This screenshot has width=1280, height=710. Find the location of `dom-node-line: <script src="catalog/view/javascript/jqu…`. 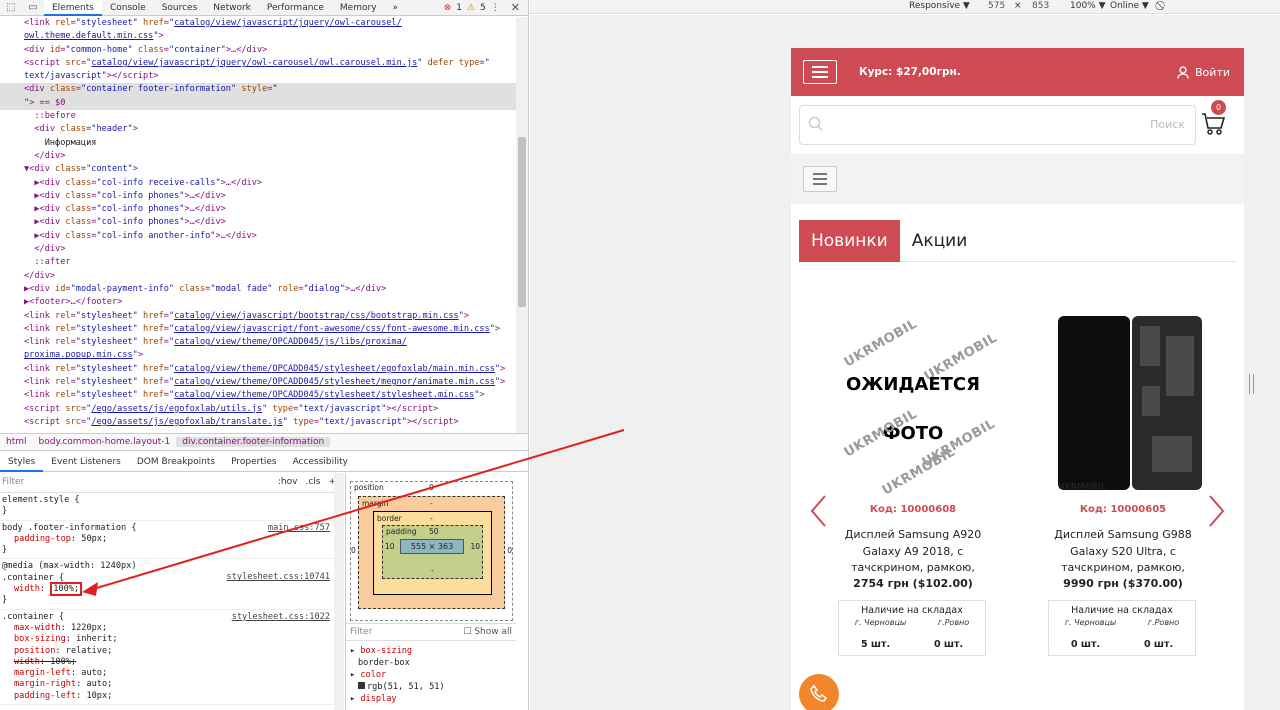

dom-node-line: <script src="catalog/view/javascript/jqu… is located at coordinates (258, 63).